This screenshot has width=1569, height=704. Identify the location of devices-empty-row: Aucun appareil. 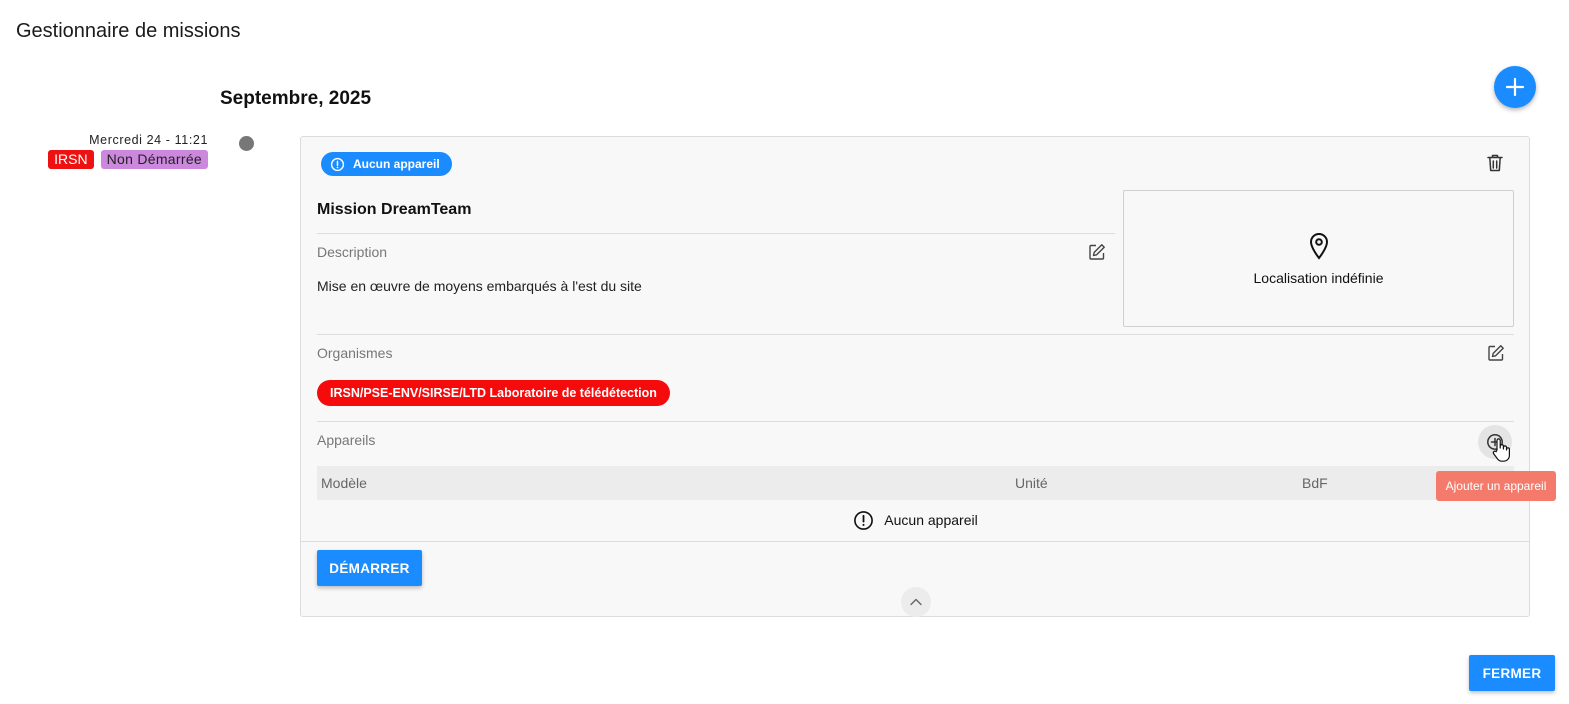
(915, 520).